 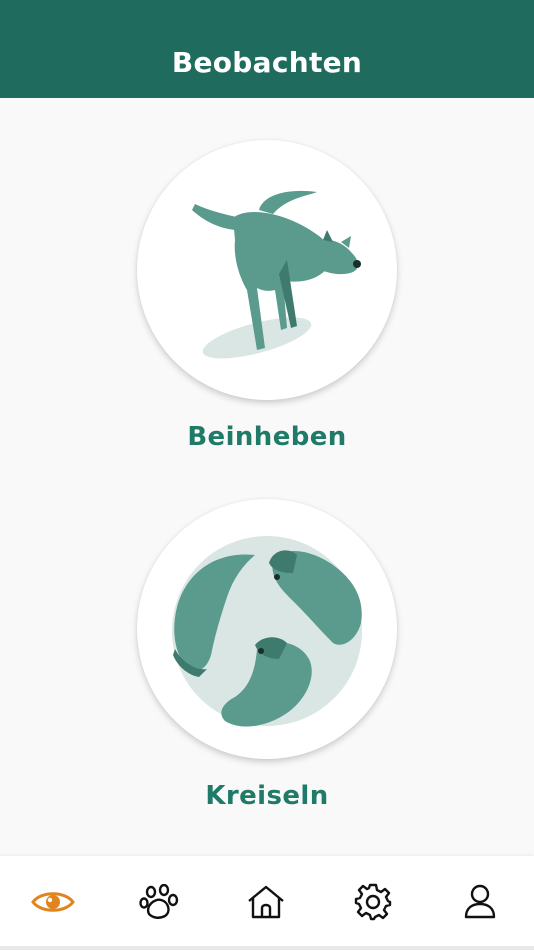 I want to click on eye-icon, so click(x=53, y=902).